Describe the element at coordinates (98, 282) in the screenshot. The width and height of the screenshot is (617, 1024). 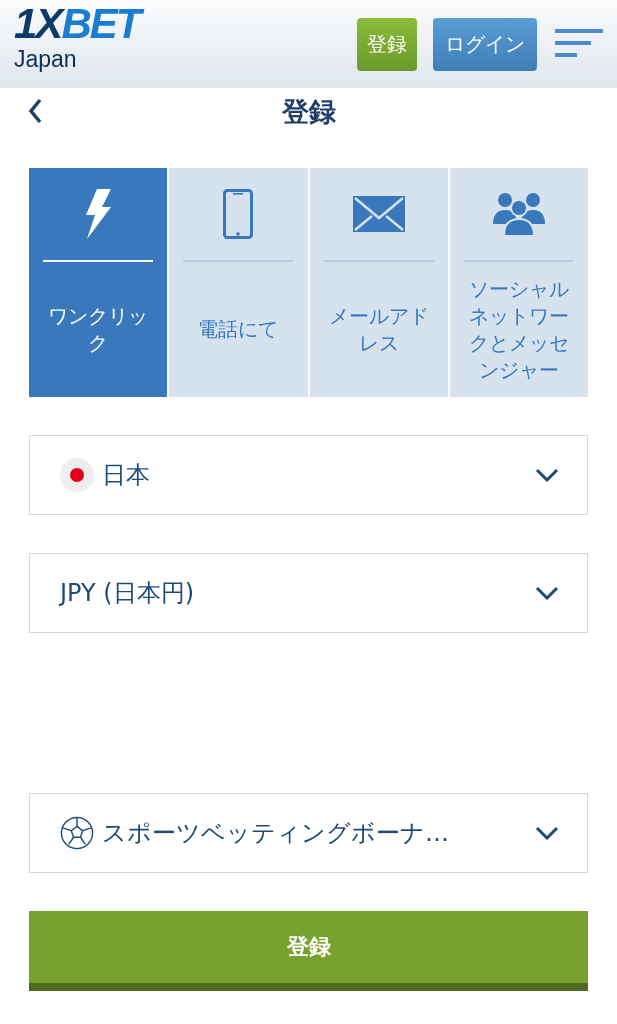
I see `registration-tab: ワンクリック` at that location.